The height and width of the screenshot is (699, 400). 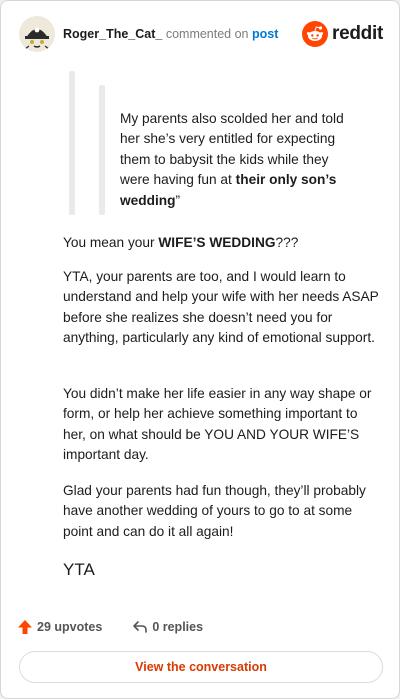 I want to click on upvote-arrow-icon, so click(x=25, y=627).